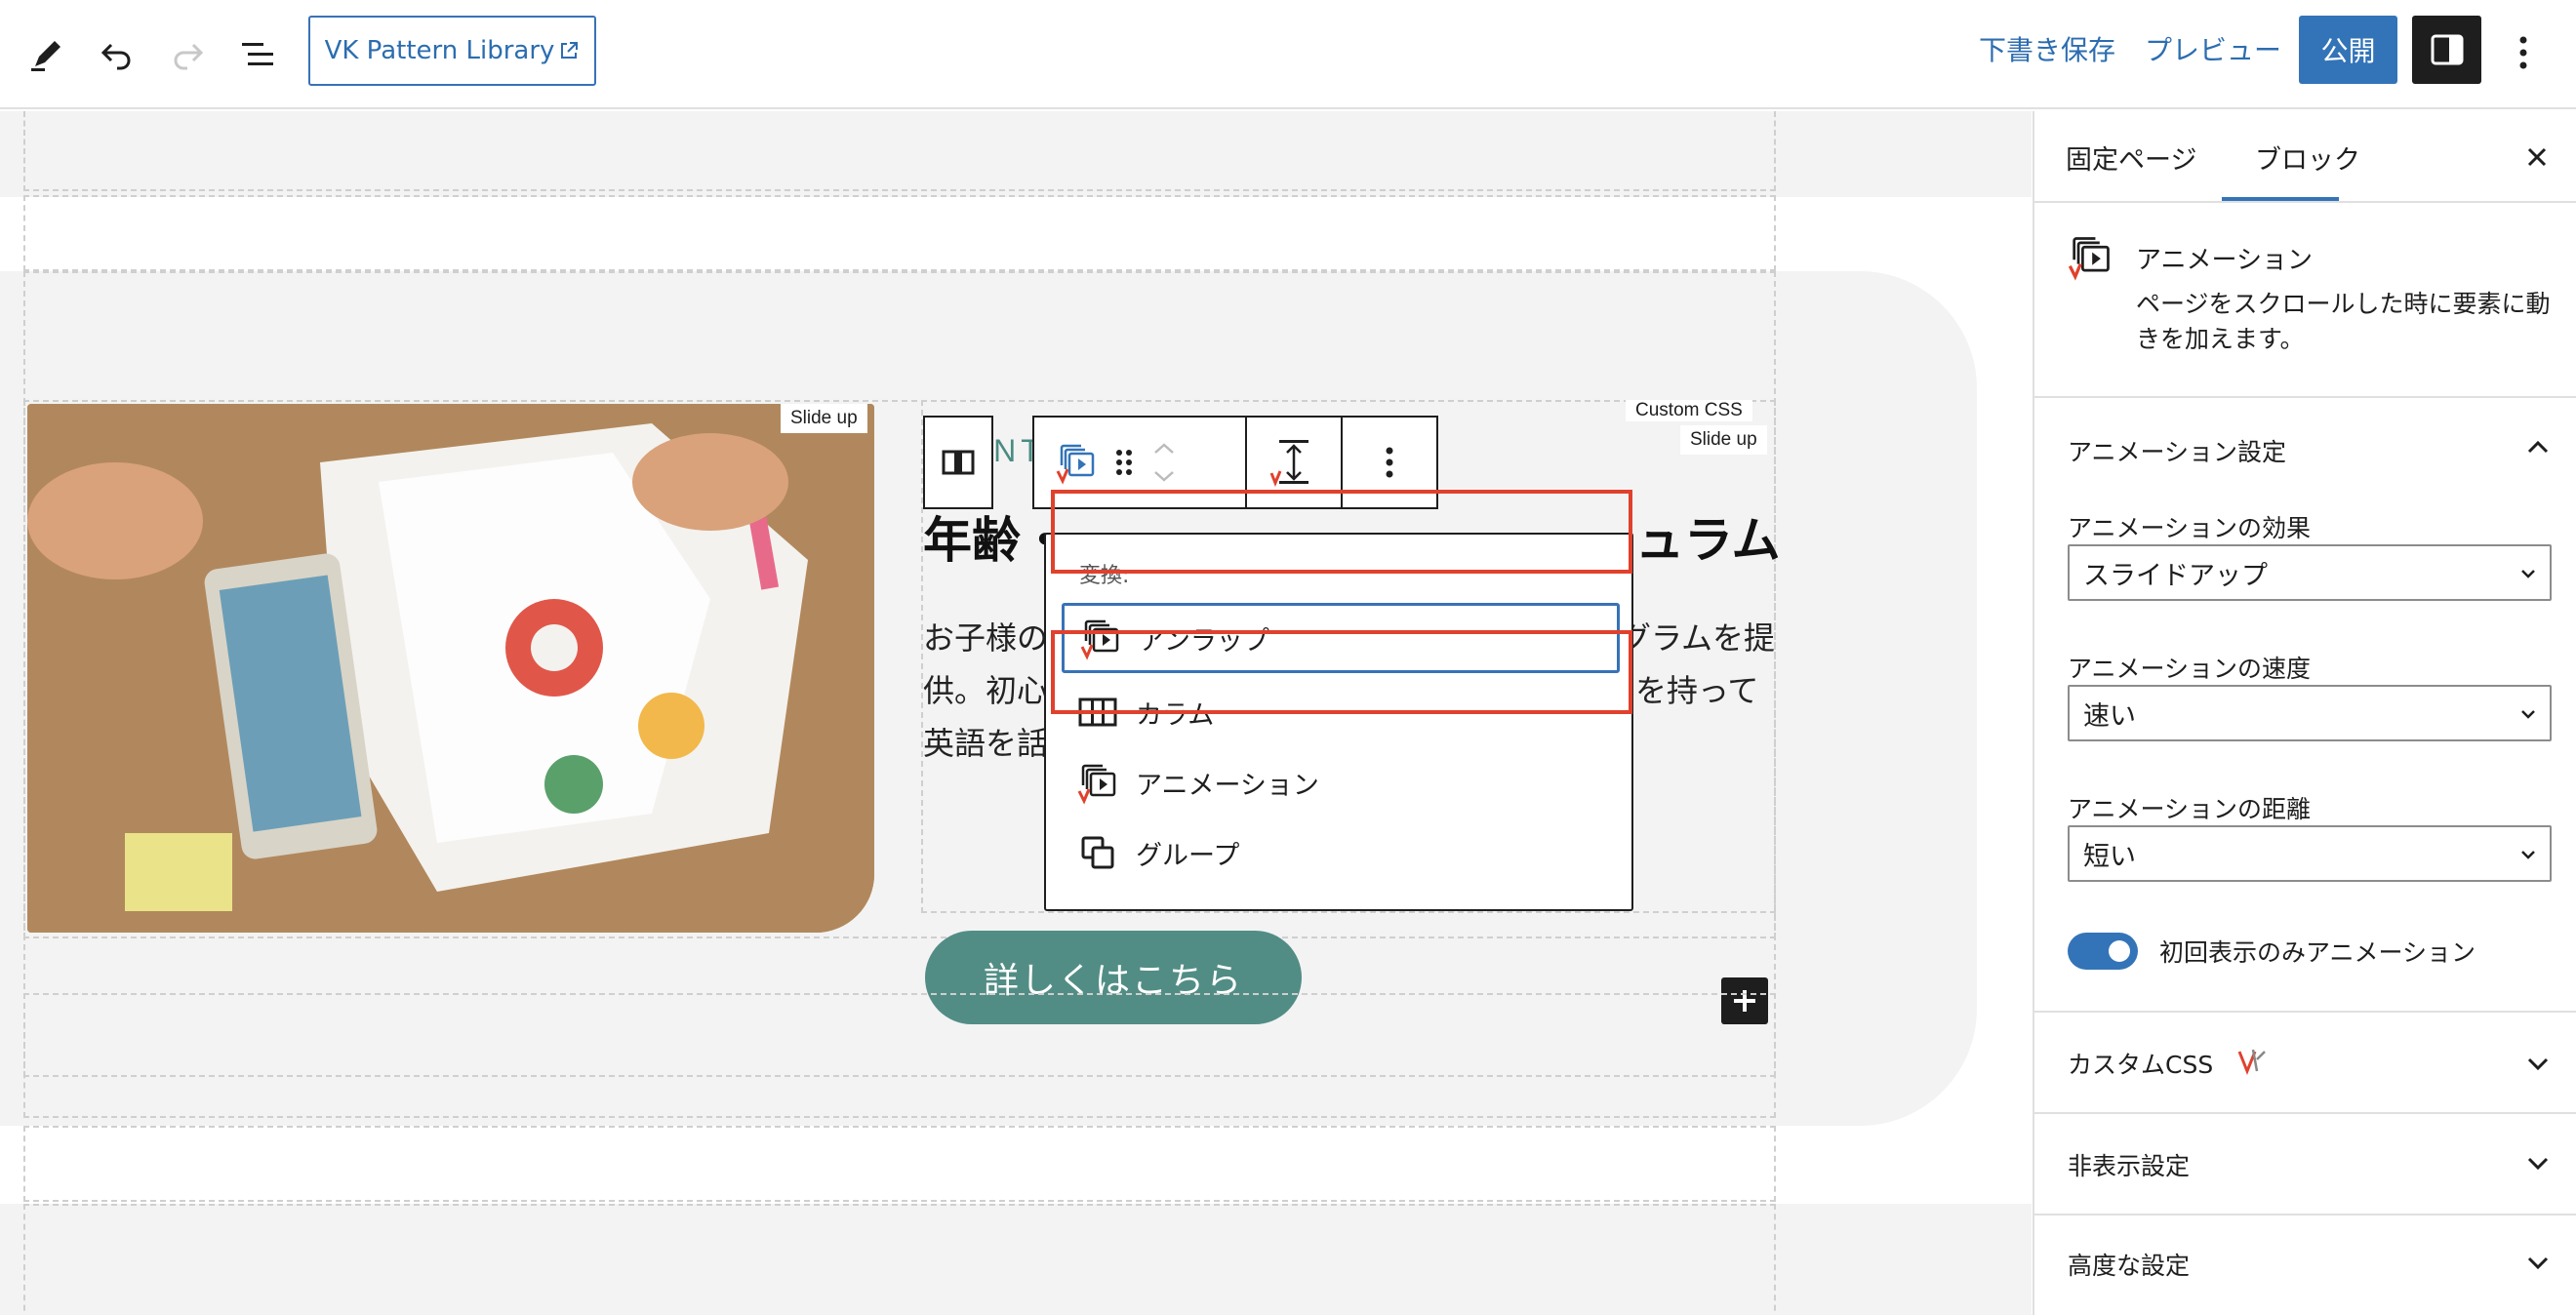  Describe the element at coordinates (985, 638) in the screenshot. I see `body-text-line: お子様の` at that location.